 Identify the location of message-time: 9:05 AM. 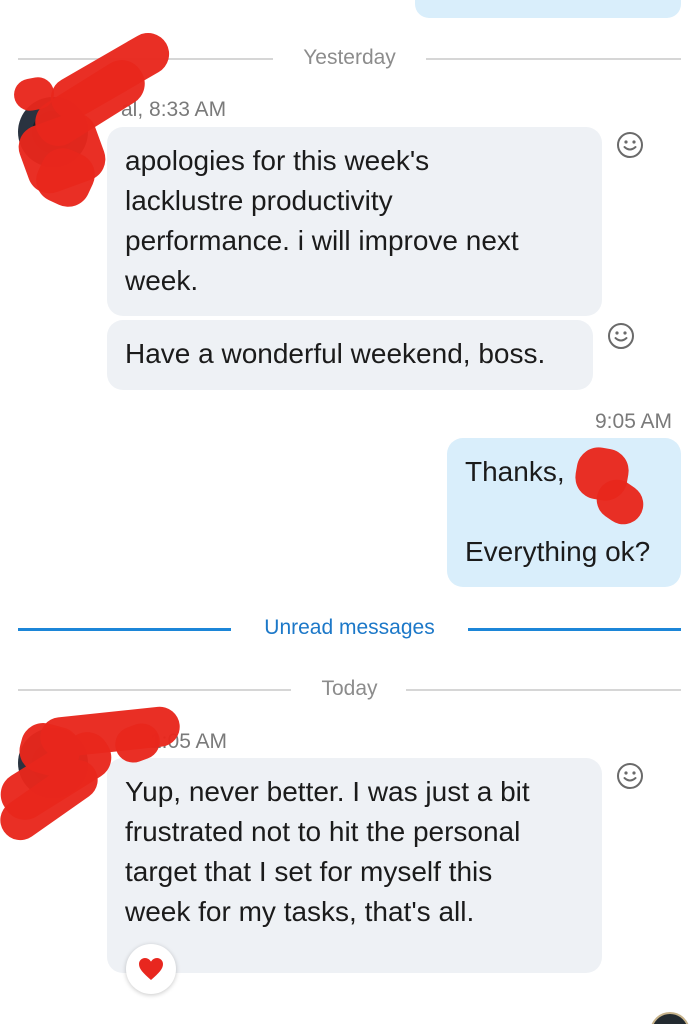
(634, 421).